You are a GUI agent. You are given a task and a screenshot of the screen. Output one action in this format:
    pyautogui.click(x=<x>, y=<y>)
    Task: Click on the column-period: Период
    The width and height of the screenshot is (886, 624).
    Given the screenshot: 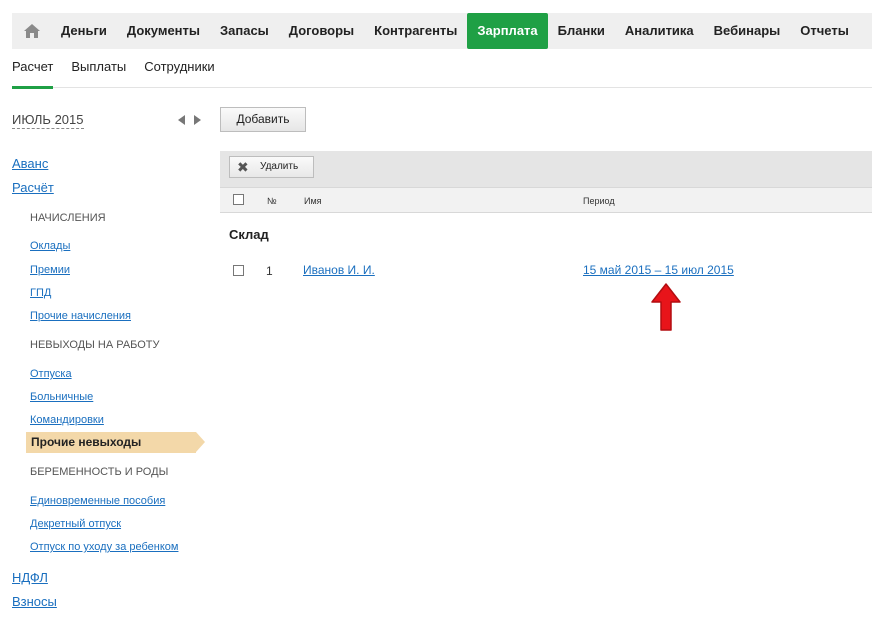 What is the action you would take?
    pyautogui.click(x=599, y=201)
    